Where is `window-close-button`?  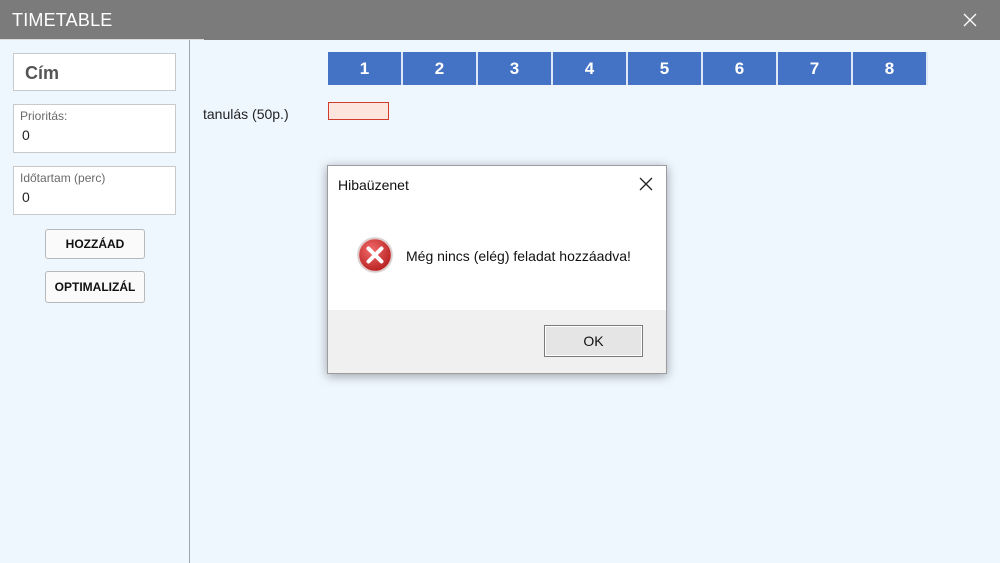
window-close-button is located at coordinates (970, 20).